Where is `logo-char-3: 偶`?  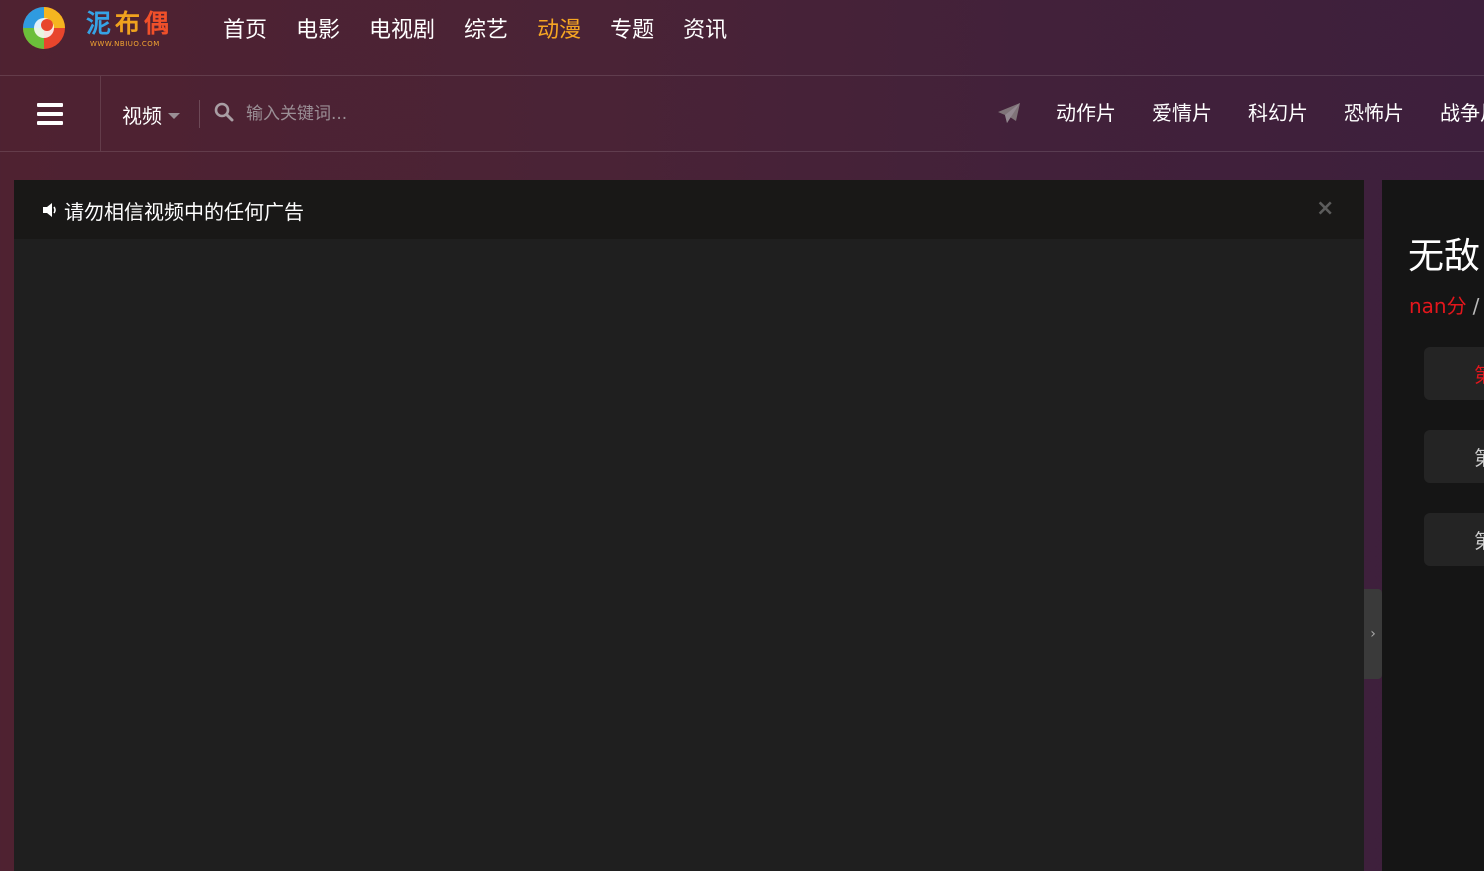
logo-char-3: 偶 is located at coordinates (159, 23).